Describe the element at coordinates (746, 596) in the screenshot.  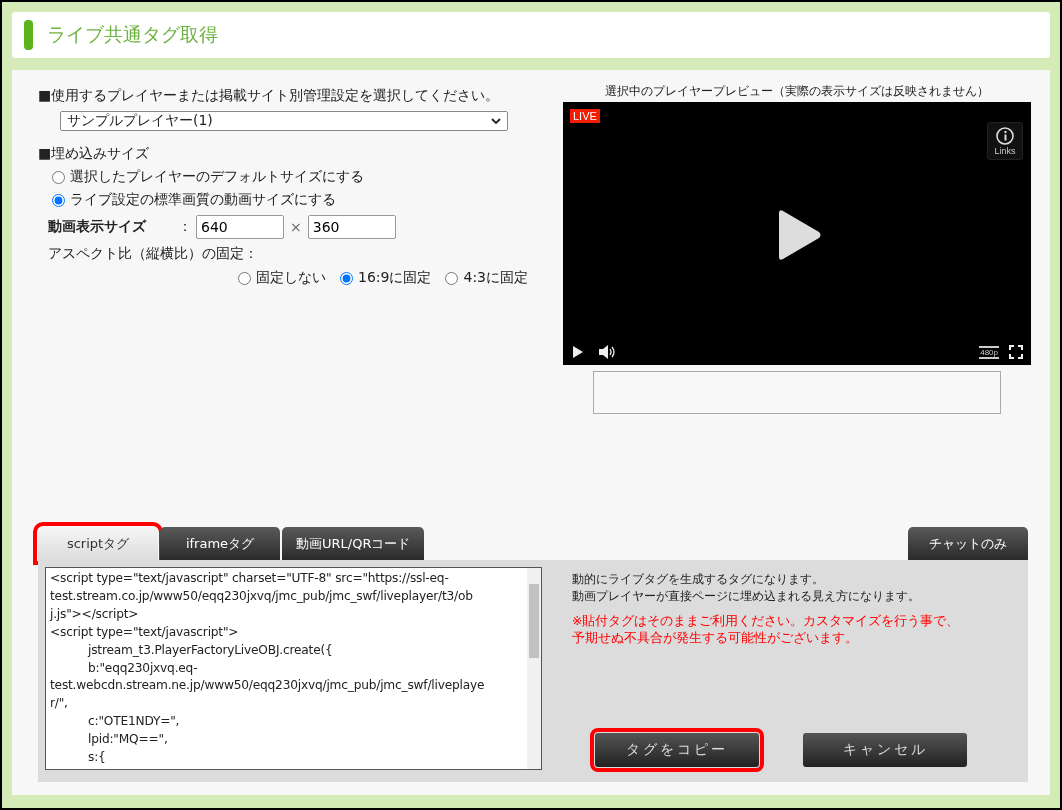
I see `description-text: 動画プレイヤーが直接ページに埋め込まれる見え方になります。` at that location.